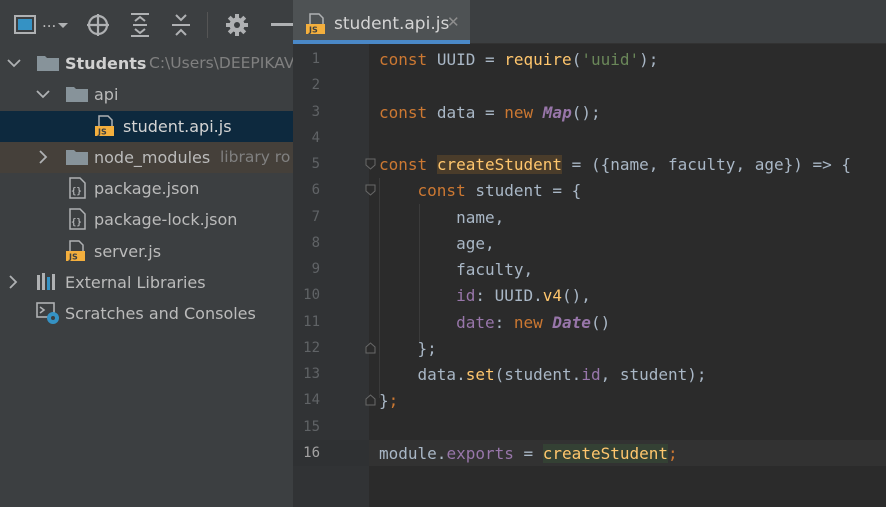  I want to click on tree-label: Scratches and Consoles, so click(160, 313).